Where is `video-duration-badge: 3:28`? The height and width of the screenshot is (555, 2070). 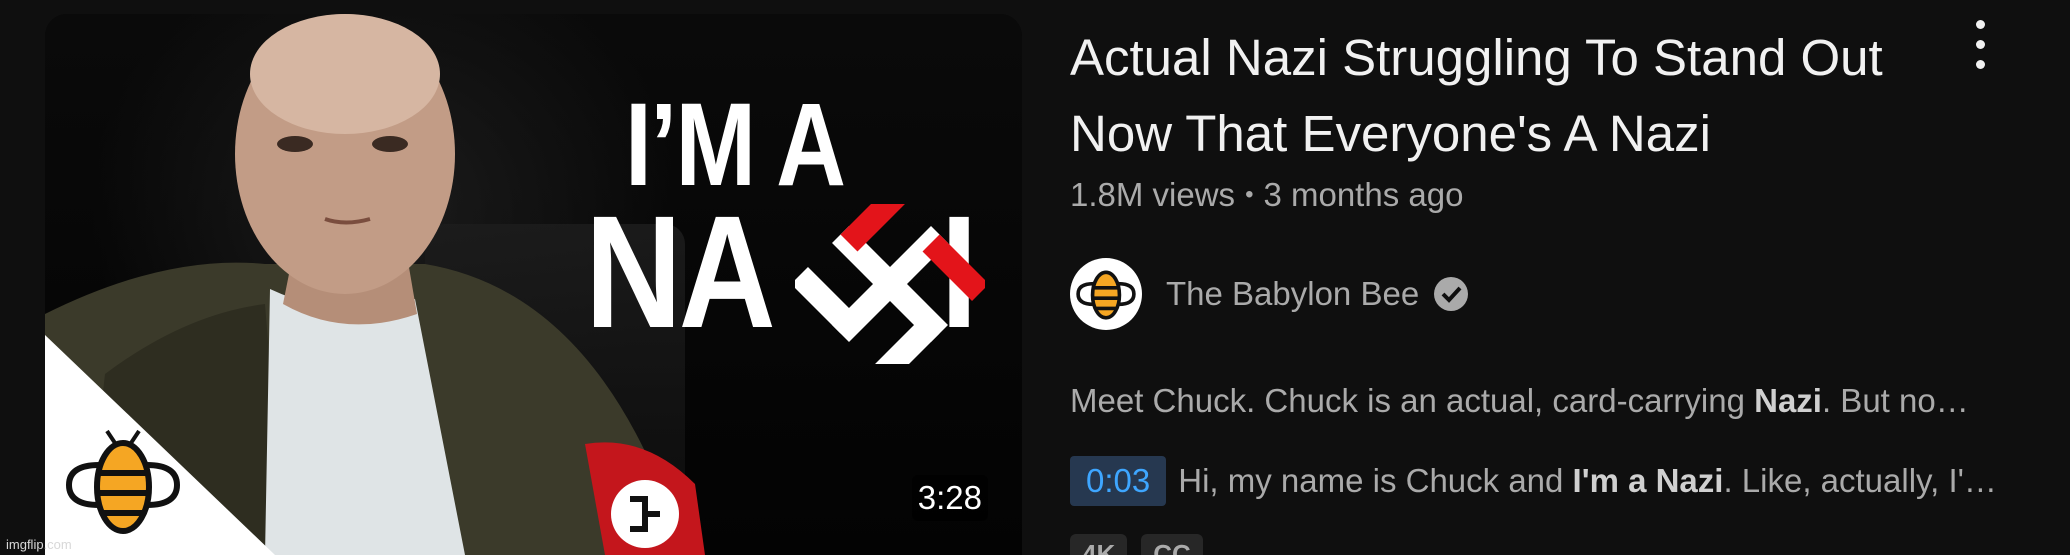 video-duration-badge: 3:28 is located at coordinates (949, 498).